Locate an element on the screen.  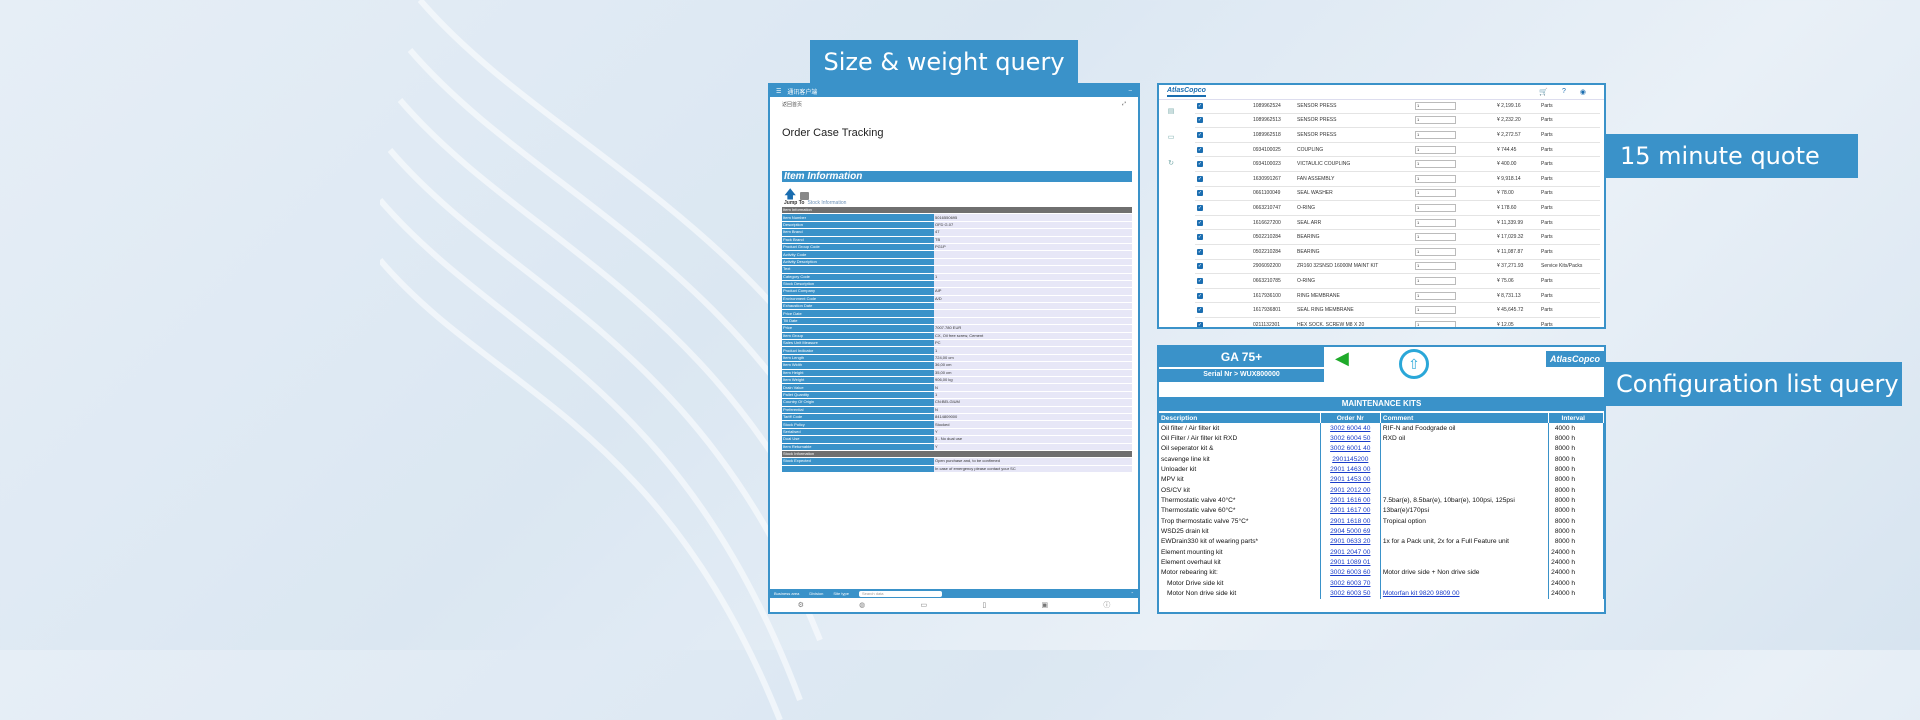
cart-icon: 🛒 is located at coordinates (1543, 92).